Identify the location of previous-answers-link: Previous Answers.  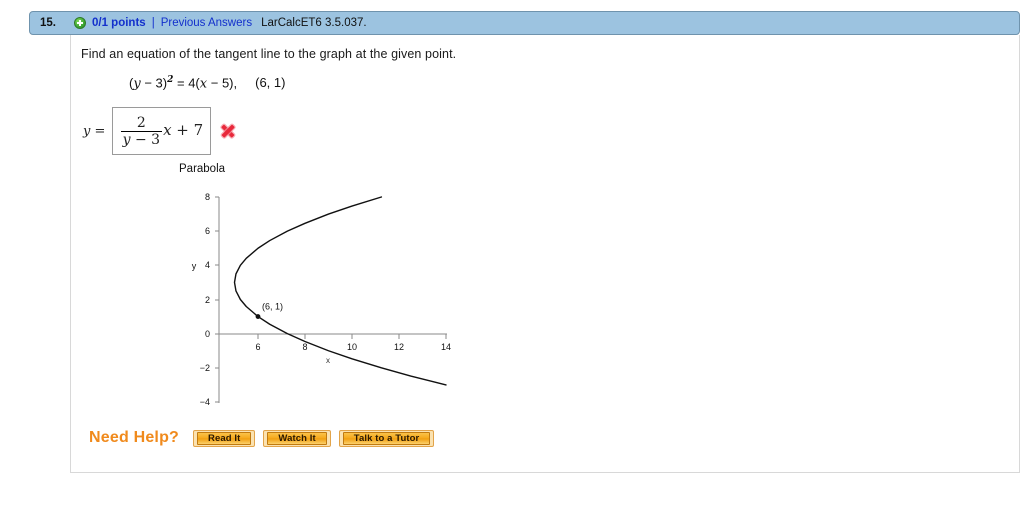
(206, 23).